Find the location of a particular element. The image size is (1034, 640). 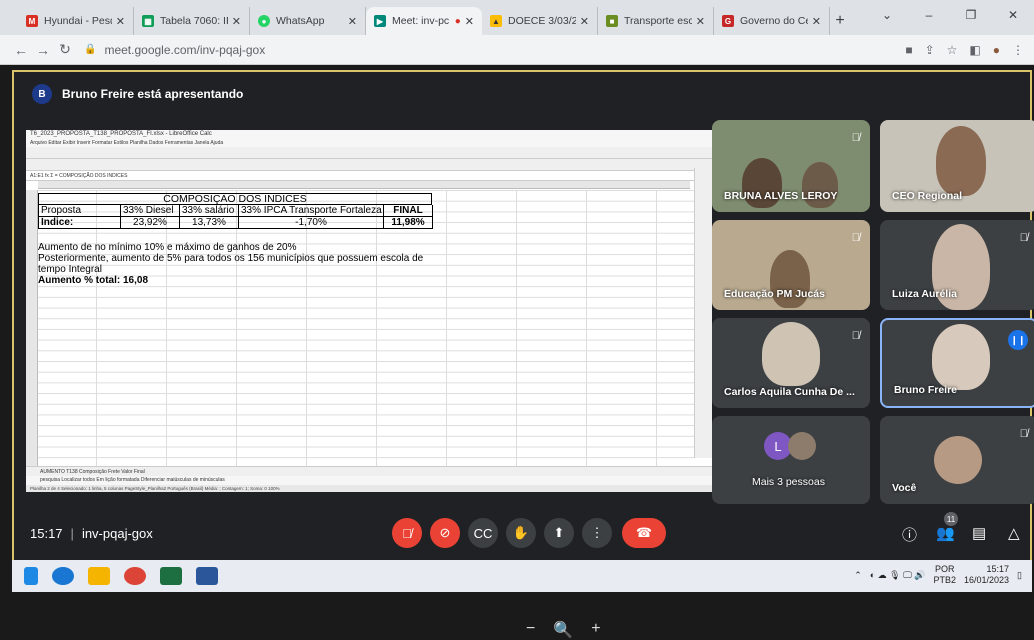

forward-icon: → is located at coordinates (43, 50).